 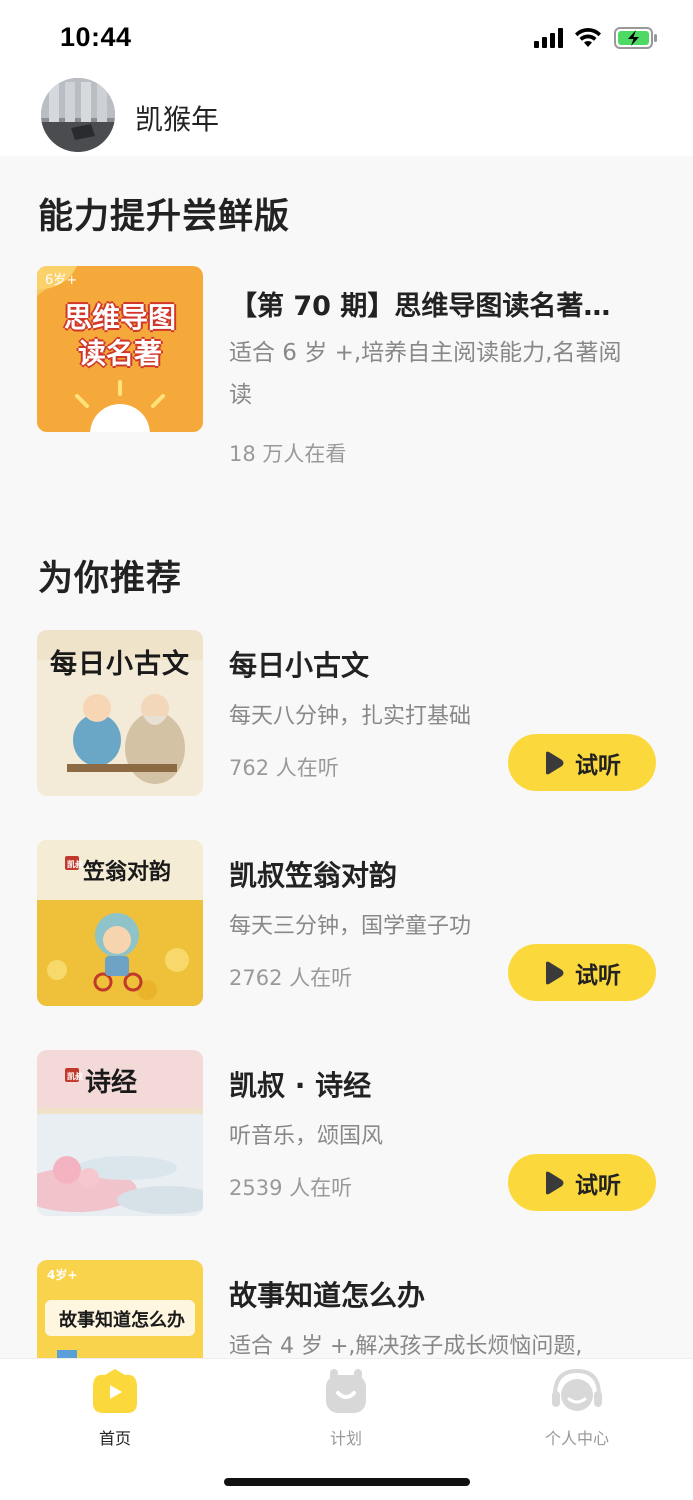 I want to click on featured-course-description: 适合 6 岁 +,培养自主阅读能力,名著阅读, so click(x=425, y=374).